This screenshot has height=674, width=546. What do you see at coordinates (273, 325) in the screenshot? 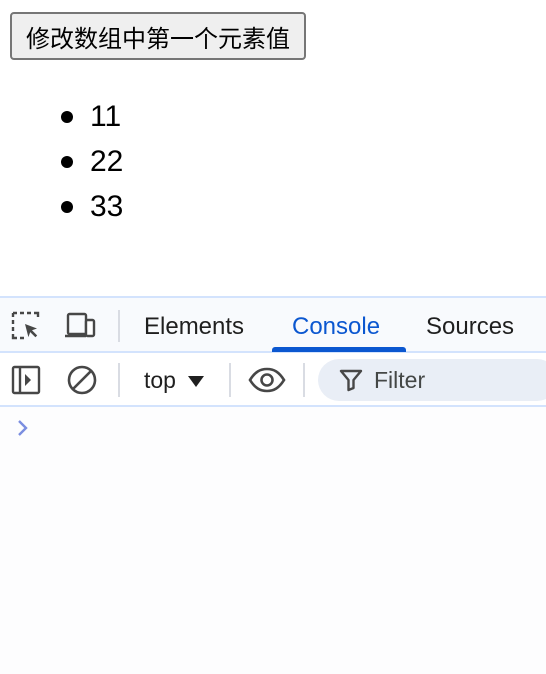
I see `devtools-tab-bar: Elements Console Sources` at bounding box center [273, 325].